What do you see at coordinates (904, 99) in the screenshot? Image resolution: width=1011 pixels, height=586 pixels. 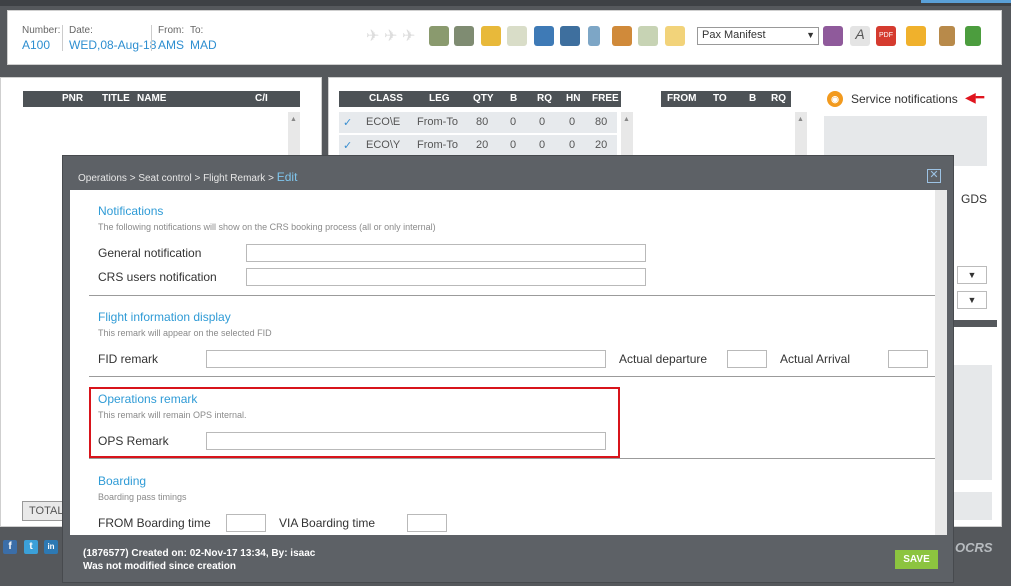 I see `service-notifications-label: Service notifications` at bounding box center [904, 99].